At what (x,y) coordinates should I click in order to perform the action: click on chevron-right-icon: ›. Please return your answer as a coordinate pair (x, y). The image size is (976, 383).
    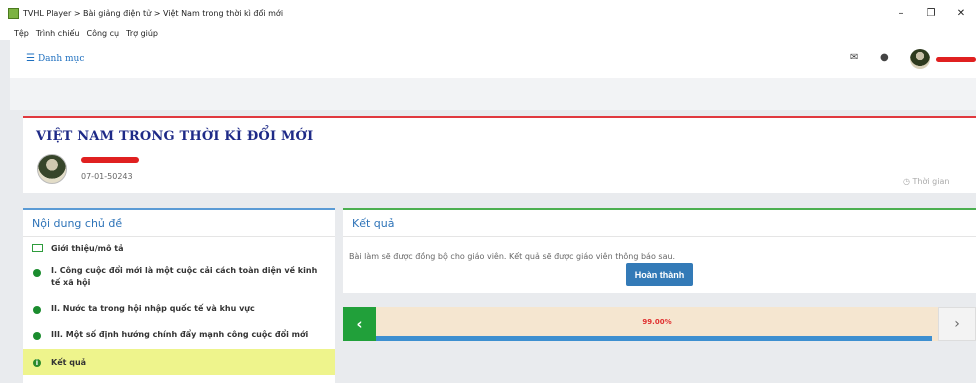
    Looking at the image, I should click on (957, 324).